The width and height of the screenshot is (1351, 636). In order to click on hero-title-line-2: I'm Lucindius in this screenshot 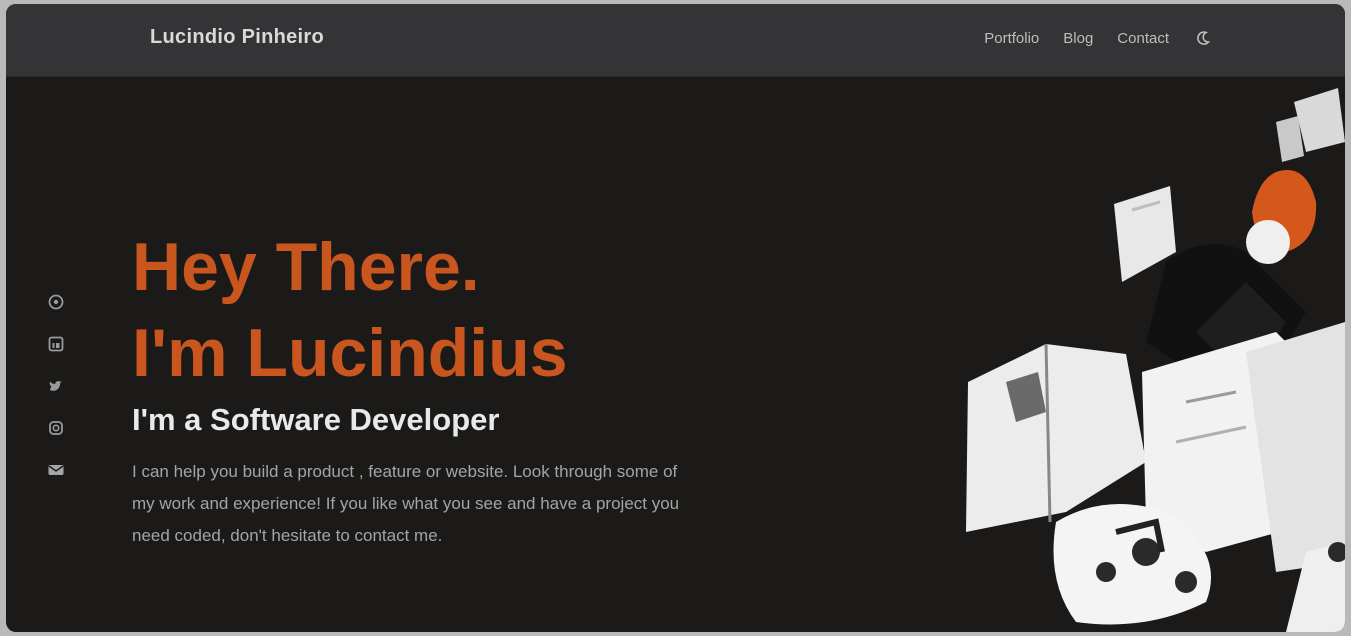, I will do `click(350, 353)`.